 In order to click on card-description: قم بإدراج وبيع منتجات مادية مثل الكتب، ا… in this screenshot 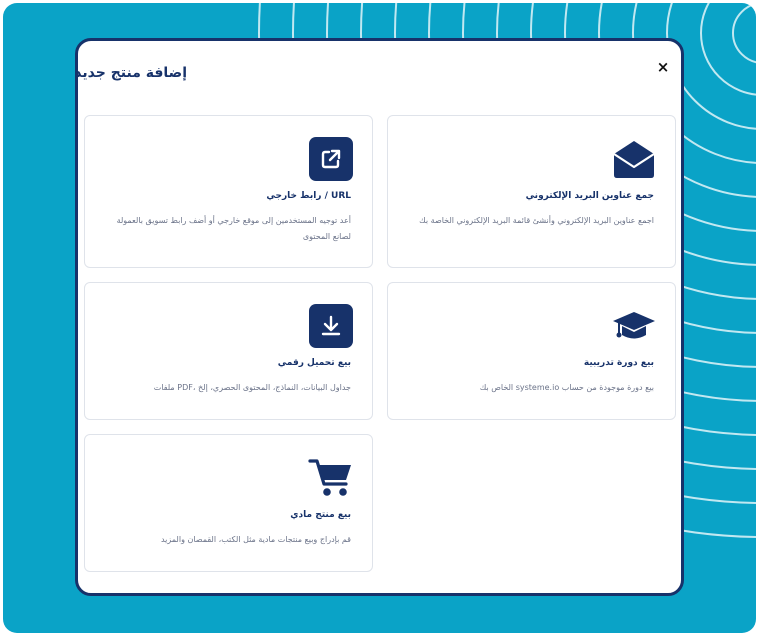, I will do `click(255, 539)`.